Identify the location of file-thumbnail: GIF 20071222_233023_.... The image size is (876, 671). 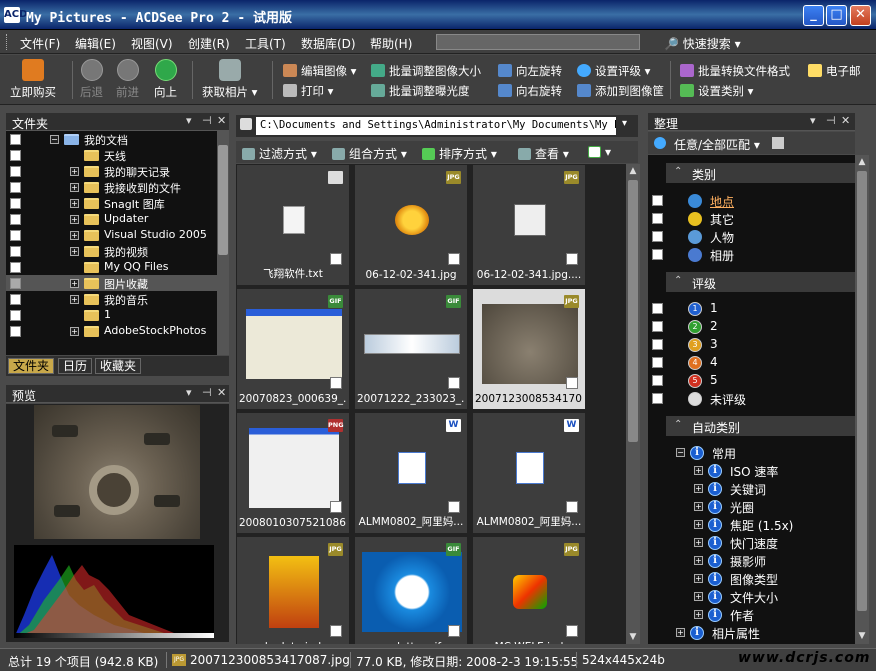
(411, 349).